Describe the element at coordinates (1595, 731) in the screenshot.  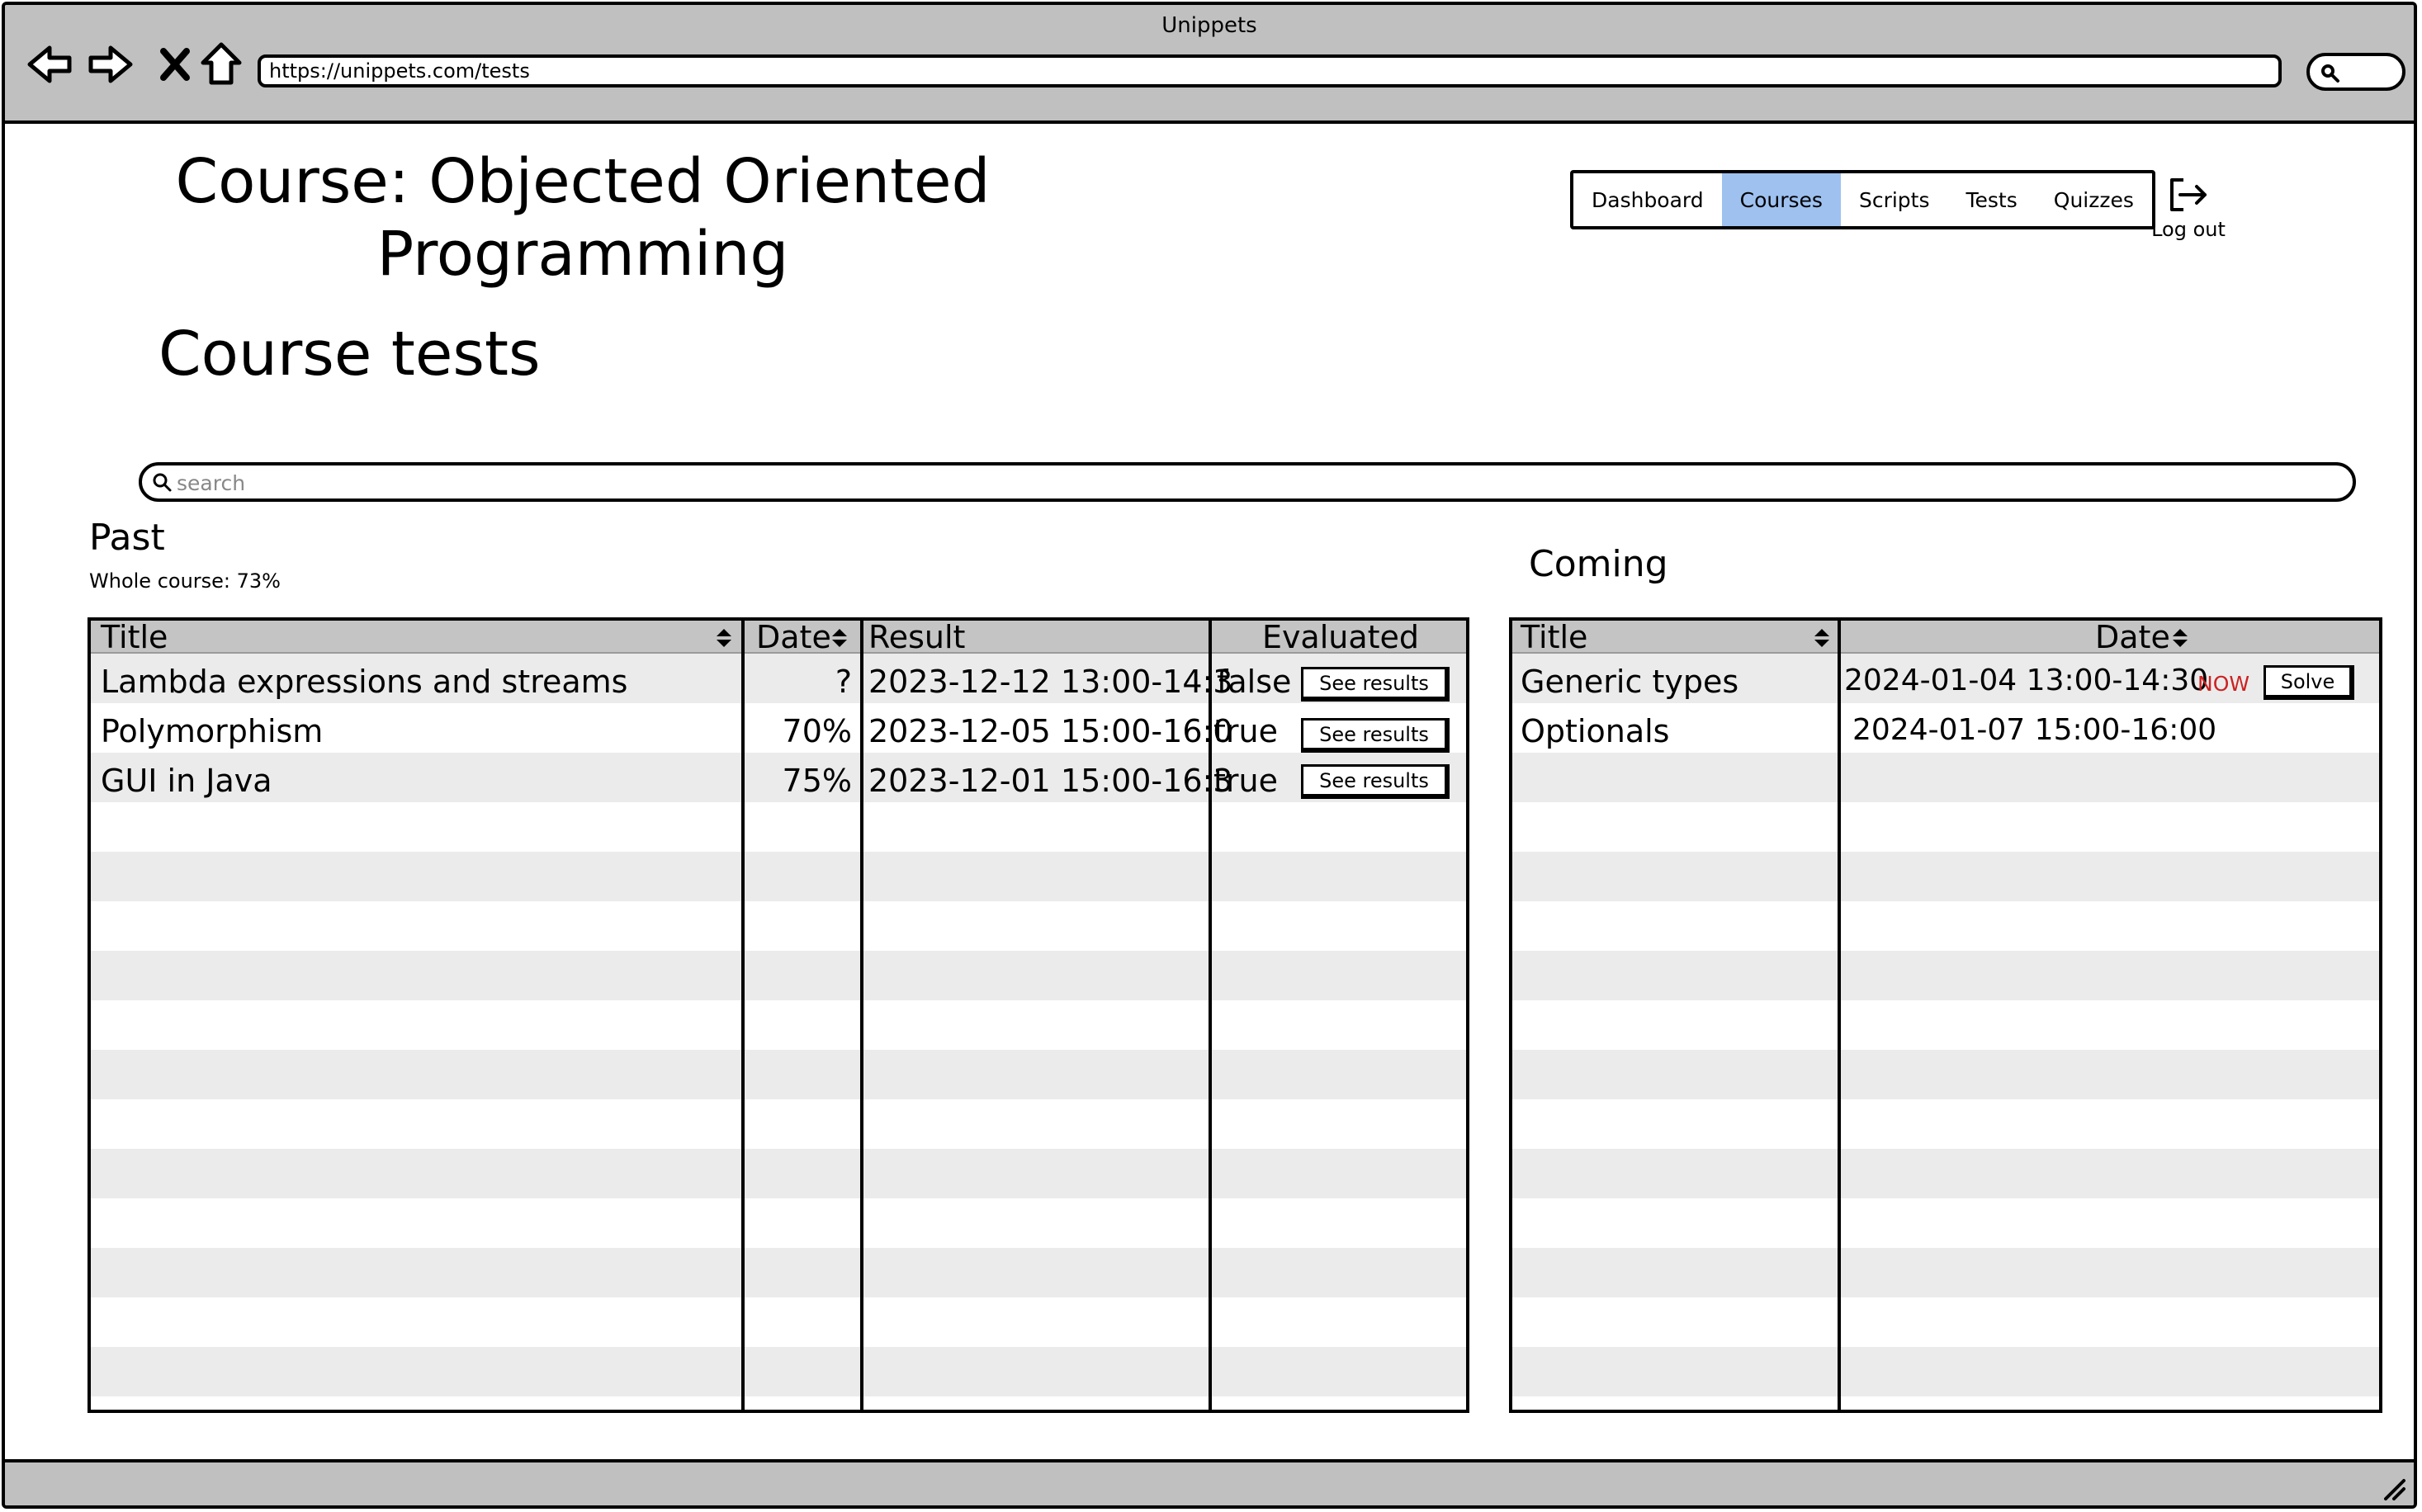
I see `cell-title: Optionals` at that location.